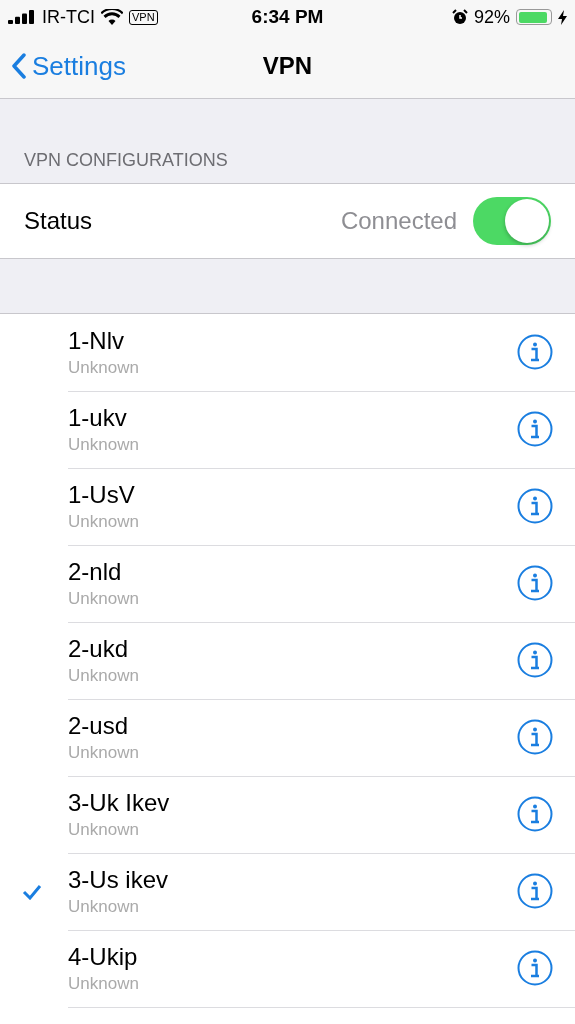 The height and width of the screenshot is (1024, 575). I want to click on vpn-name: 1-UsV, so click(292, 494).